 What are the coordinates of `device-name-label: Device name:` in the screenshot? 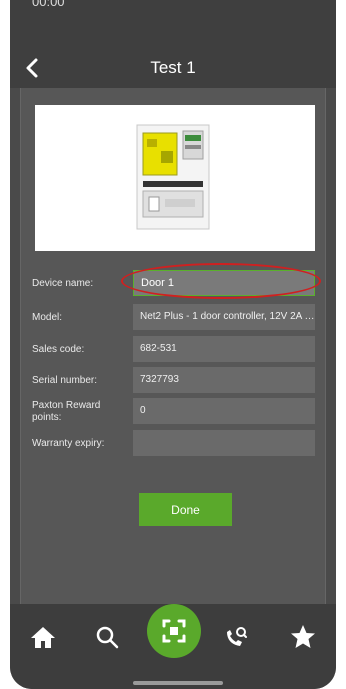 It's located at (63, 283).